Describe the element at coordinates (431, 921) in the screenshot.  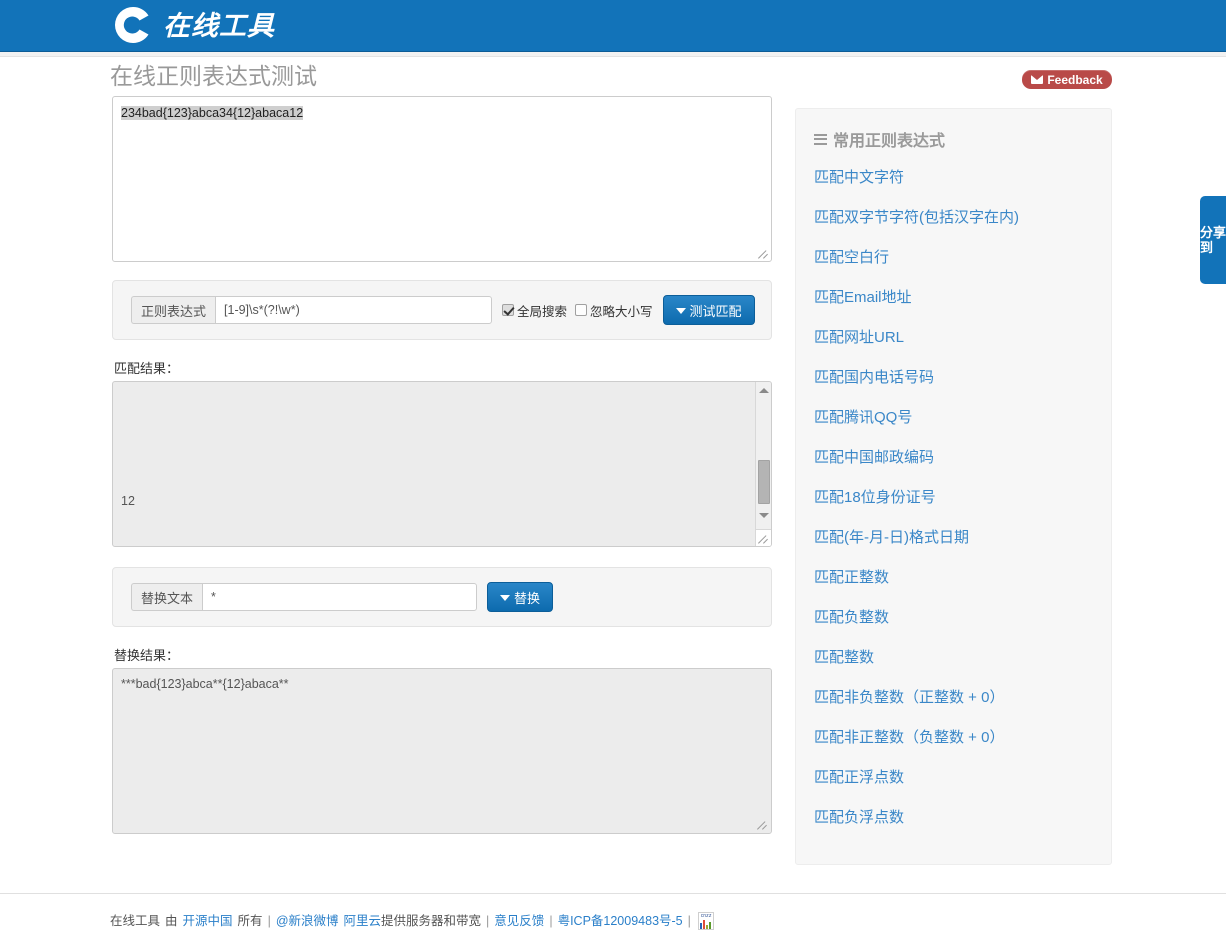
I see `footer-aliyun-suffix: 提供服务器和带宽` at that location.